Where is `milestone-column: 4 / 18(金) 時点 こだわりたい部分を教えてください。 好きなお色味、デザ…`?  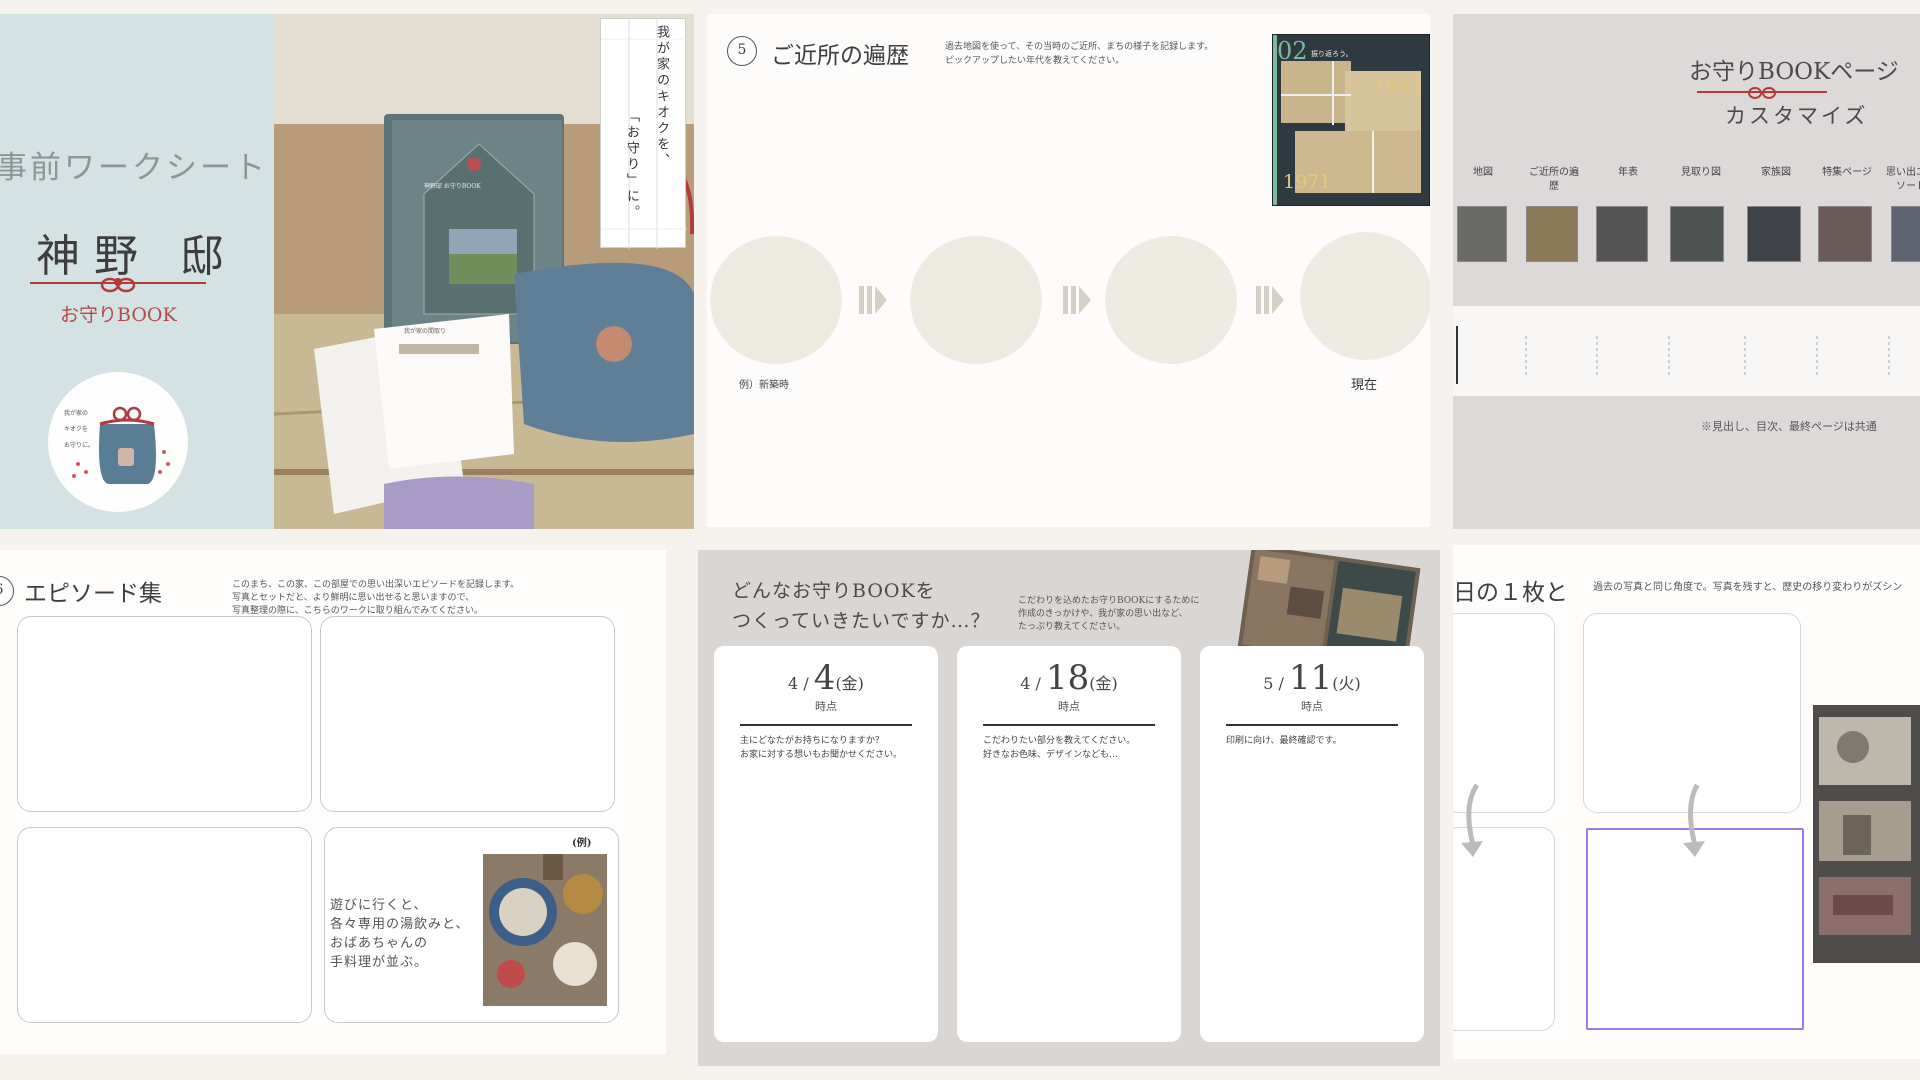 milestone-column: 4 / 18(金) 時点 こだわりたい部分を教えてください。 好きなお色味、デザ… is located at coordinates (1069, 844).